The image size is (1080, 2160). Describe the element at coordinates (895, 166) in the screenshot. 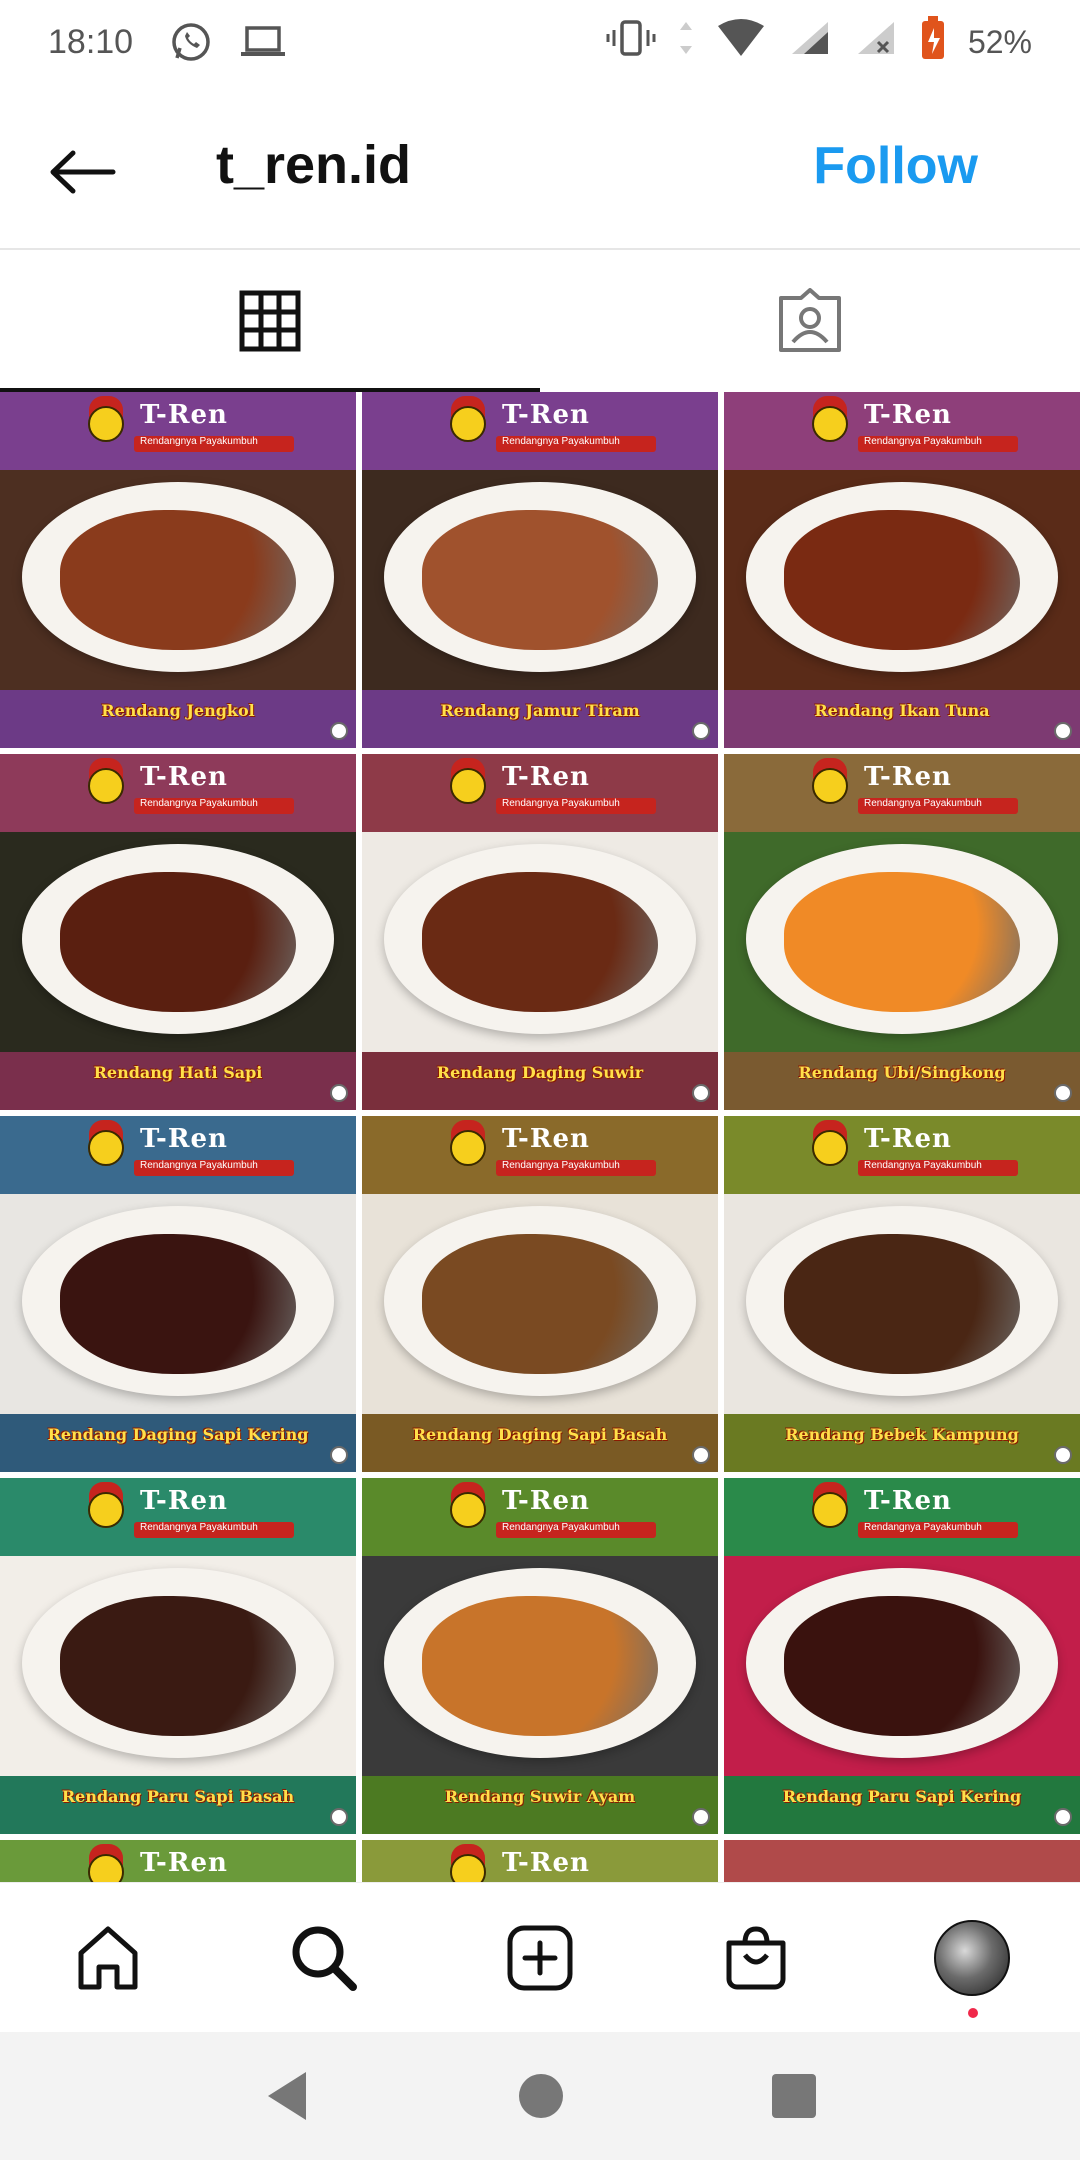

I see `follow-button: Follow` at that location.